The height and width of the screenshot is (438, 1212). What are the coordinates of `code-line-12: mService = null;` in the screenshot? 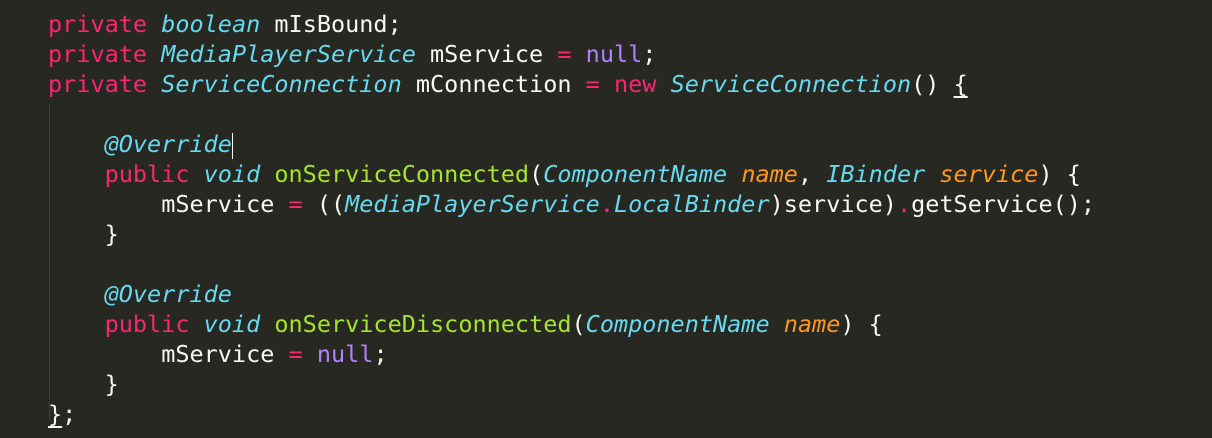 It's located at (630, 354).